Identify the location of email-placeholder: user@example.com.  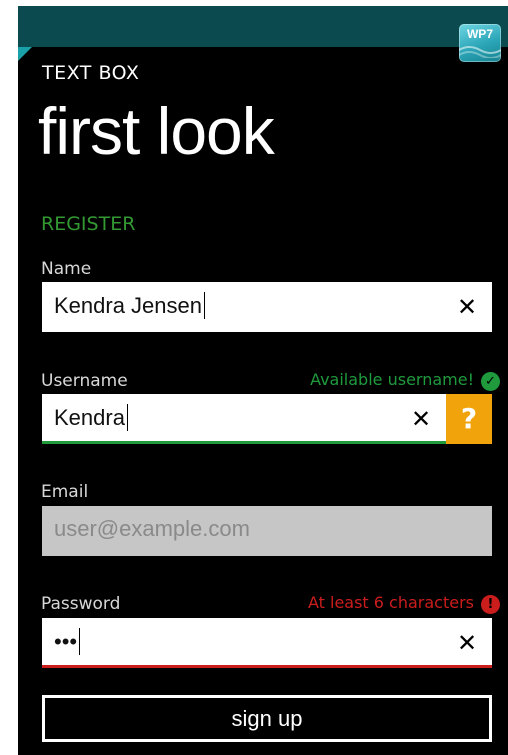
(152, 528).